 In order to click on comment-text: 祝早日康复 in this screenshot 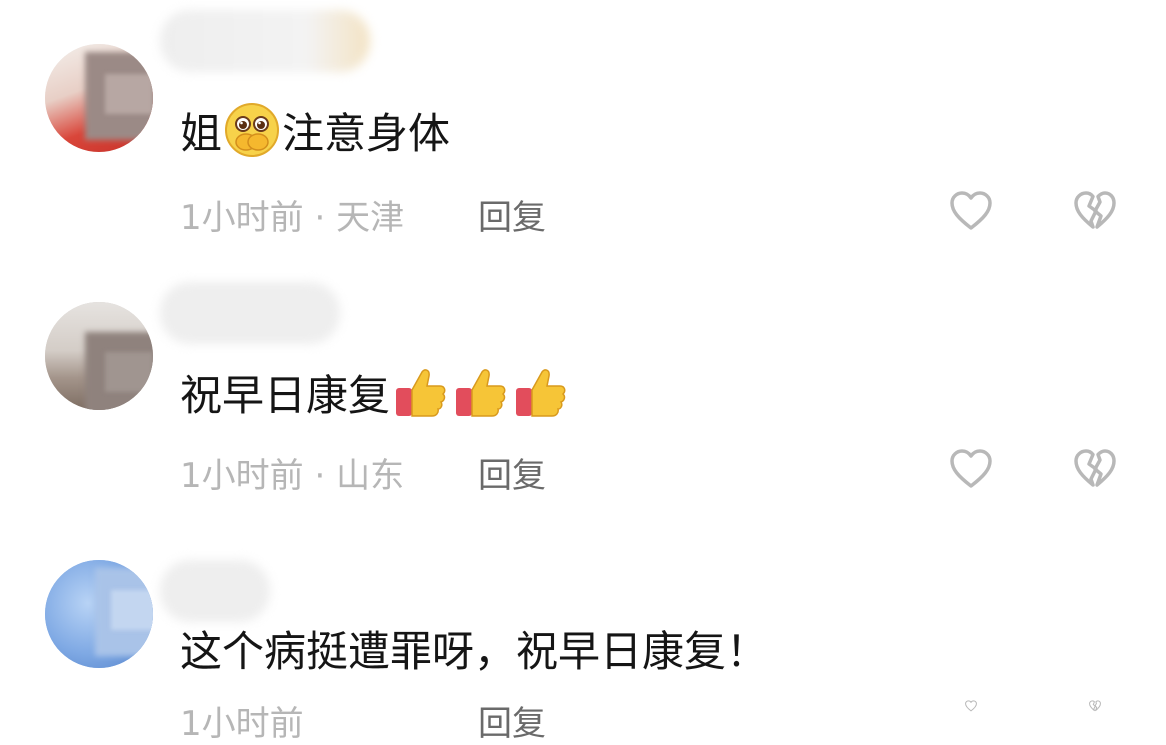, I will do `click(375, 392)`.